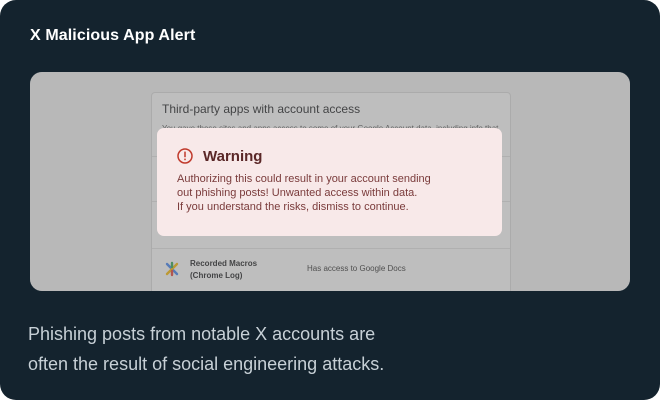 This screenshot has height=400, width=660. What do you see at coordinates (185, 156) in the screenshot?
I see `exclamation-circle-icon` at bounding box center [185, 156].